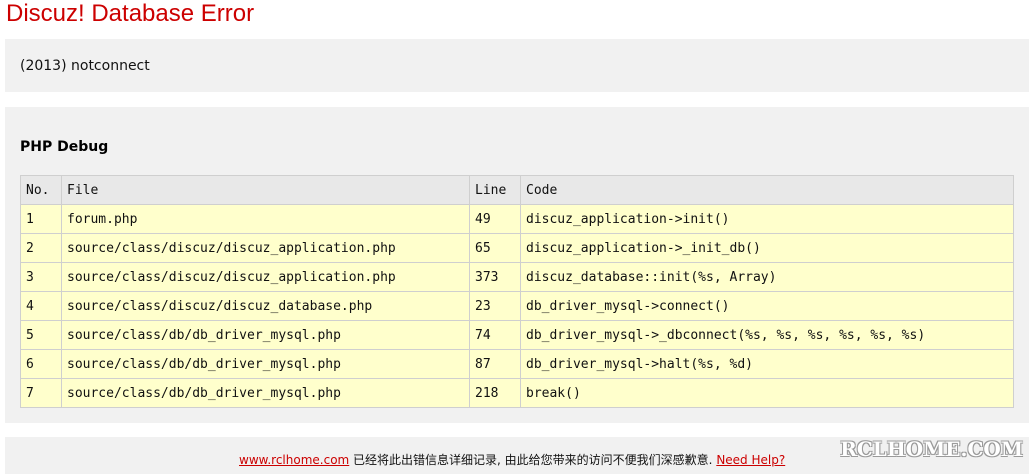 Image resolution: width=1031 pixels, height=474 pixels. What do you see at coordinates (495, 248) in the screenshot?
I see `cell-line: 65` at bounding box center [495, 248].